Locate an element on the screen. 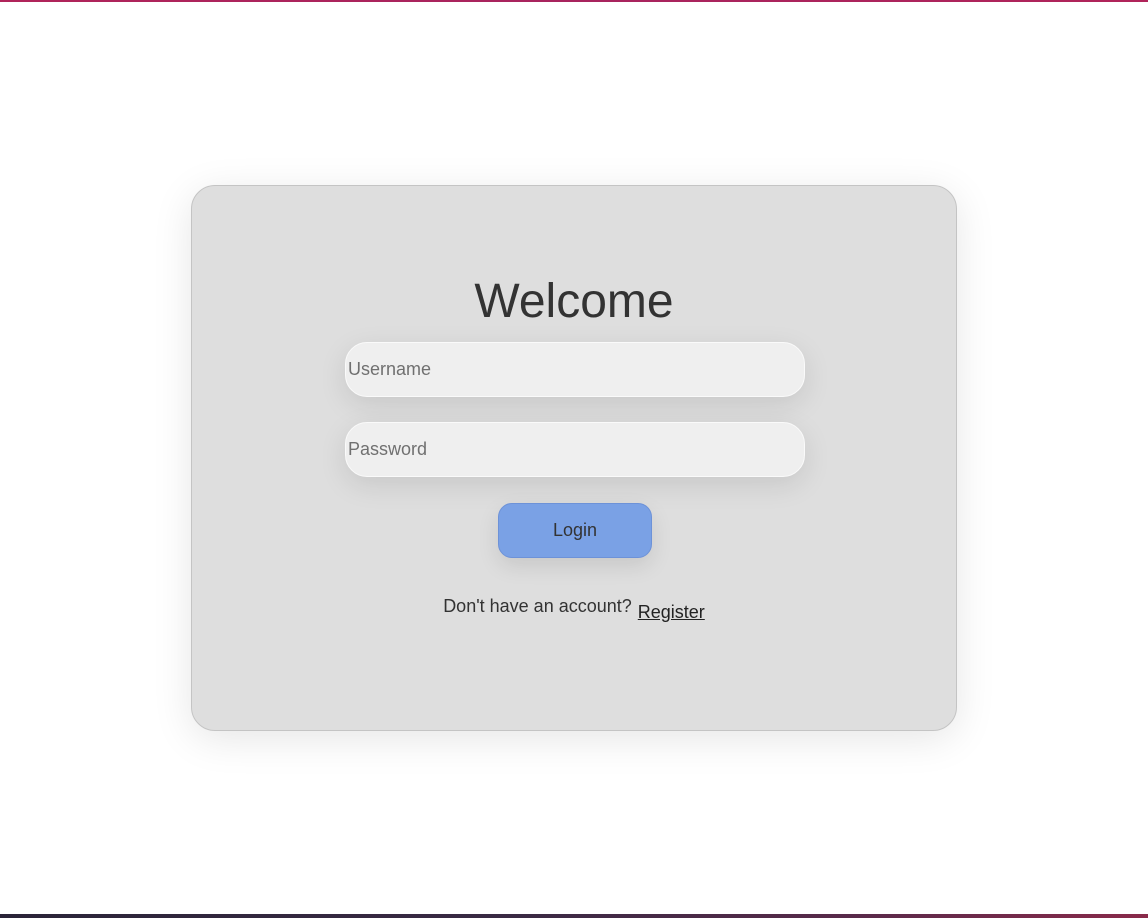 This screenshot has width=1148, height=918. register-prompt-row: Don't have an account? Register is located at coordinates (574, 609).